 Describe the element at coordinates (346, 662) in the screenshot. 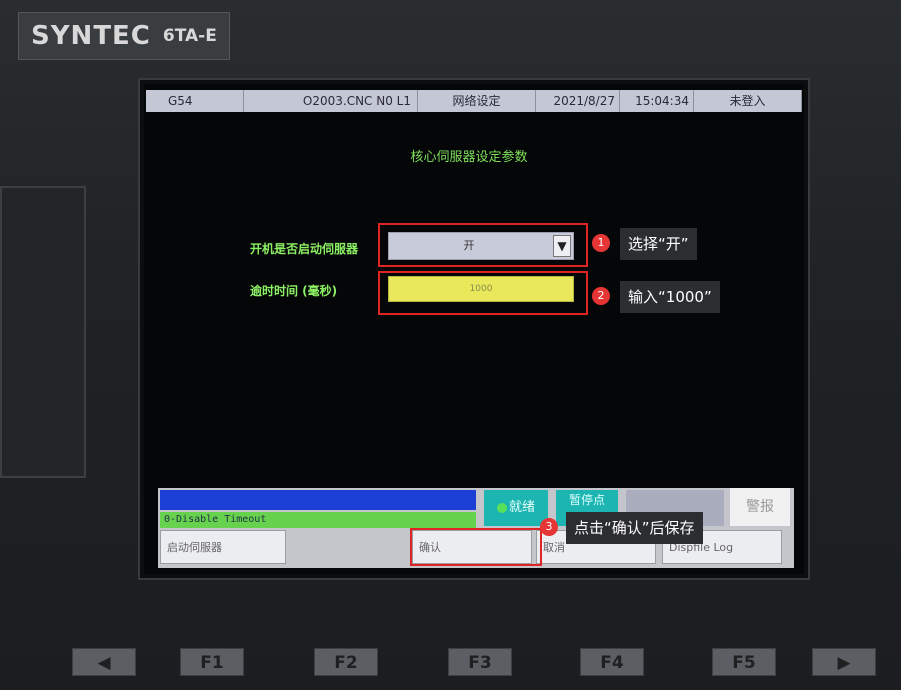

I see `f2-key: F2` at that location.